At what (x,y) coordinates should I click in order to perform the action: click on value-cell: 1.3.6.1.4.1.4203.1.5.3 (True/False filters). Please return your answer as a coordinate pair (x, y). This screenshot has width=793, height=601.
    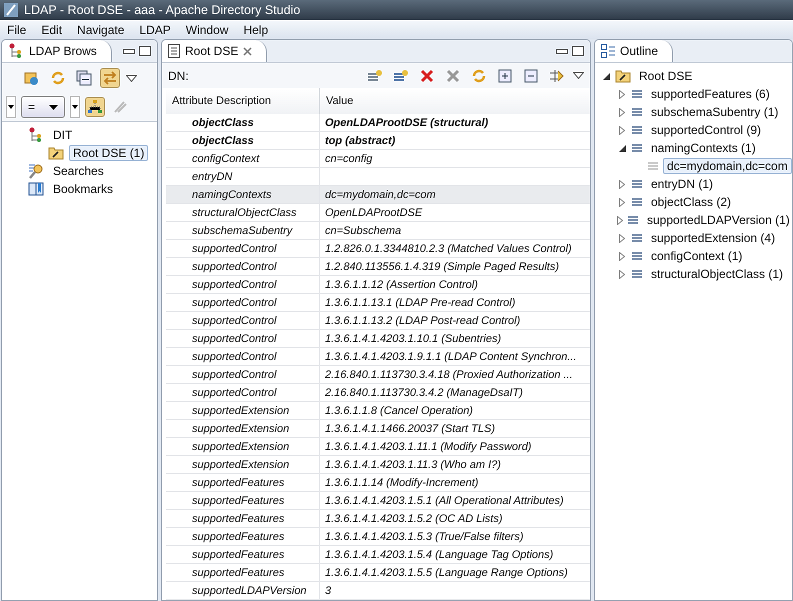
    Looking at the image, I should click on (455, 537).